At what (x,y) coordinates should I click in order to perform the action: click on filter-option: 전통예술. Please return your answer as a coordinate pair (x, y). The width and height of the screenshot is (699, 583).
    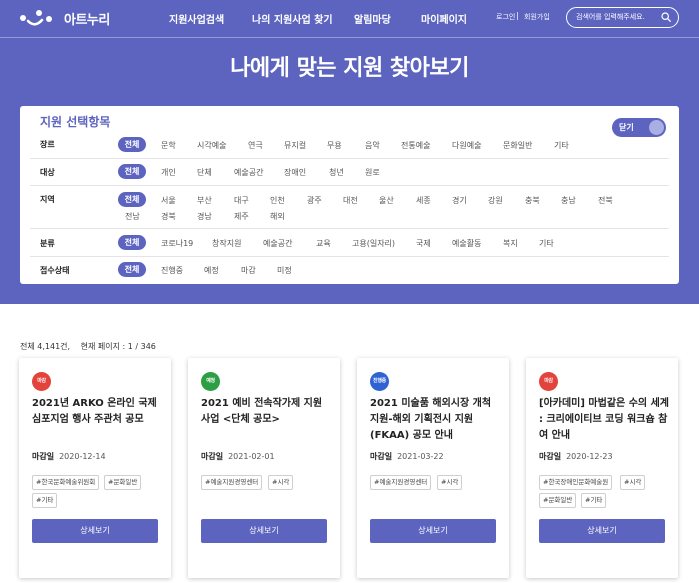
    Looking at the image, I should click on (415, 145).